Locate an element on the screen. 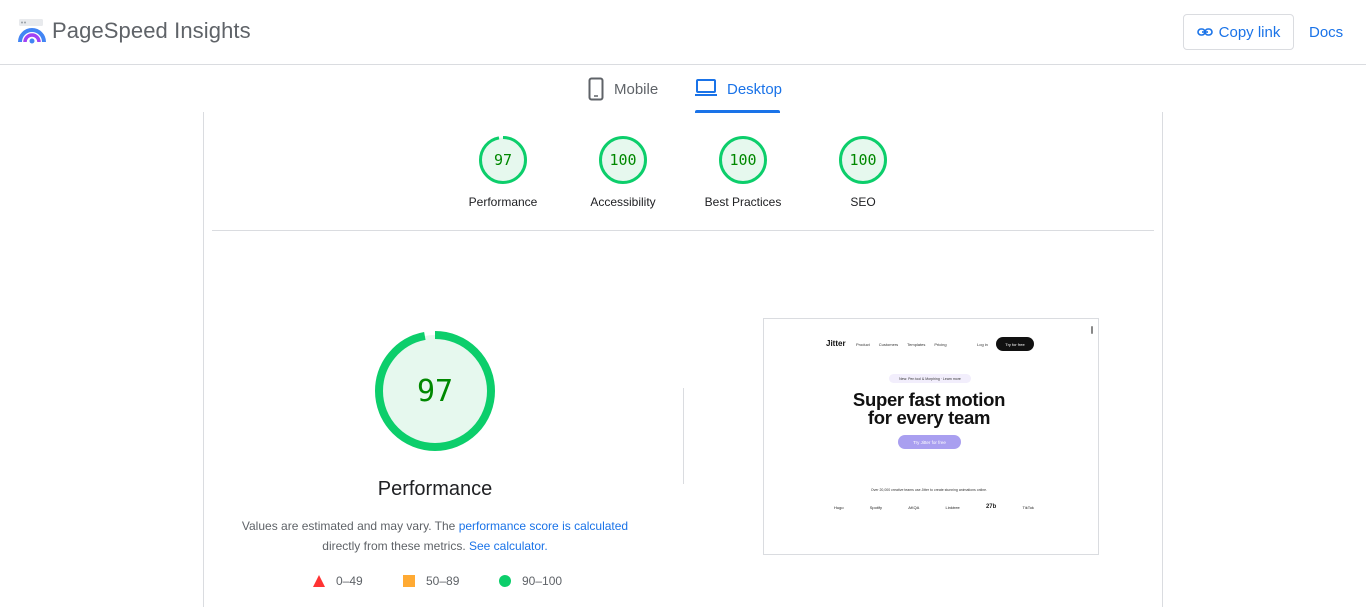 This screenshot has height=607, width=1366. legend-range: 0–49 is located at coordinates (349, 581).